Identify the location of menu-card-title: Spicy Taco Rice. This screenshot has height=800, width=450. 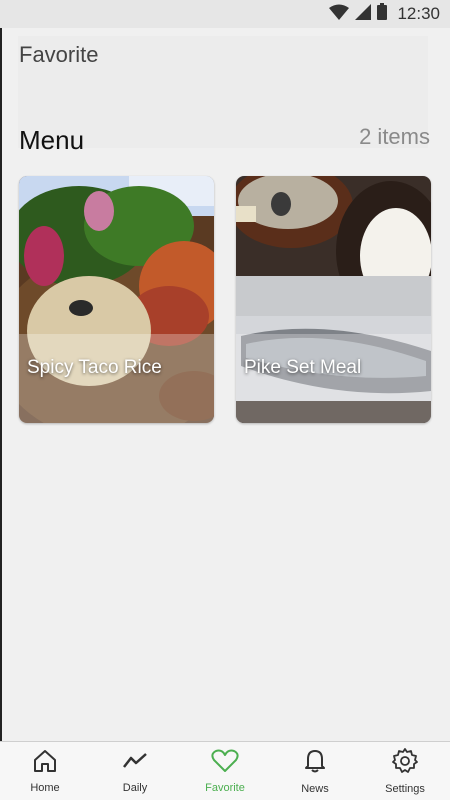
(94, 367).